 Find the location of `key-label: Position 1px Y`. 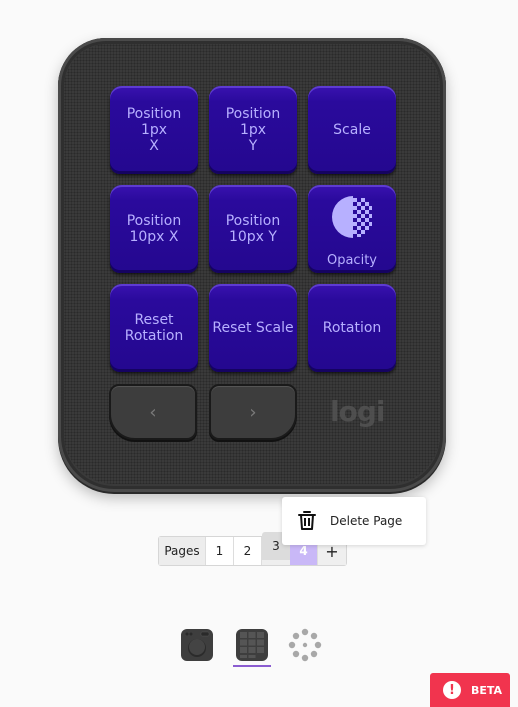

key-label: Position 1px Y is located at coordinates (253, 130).